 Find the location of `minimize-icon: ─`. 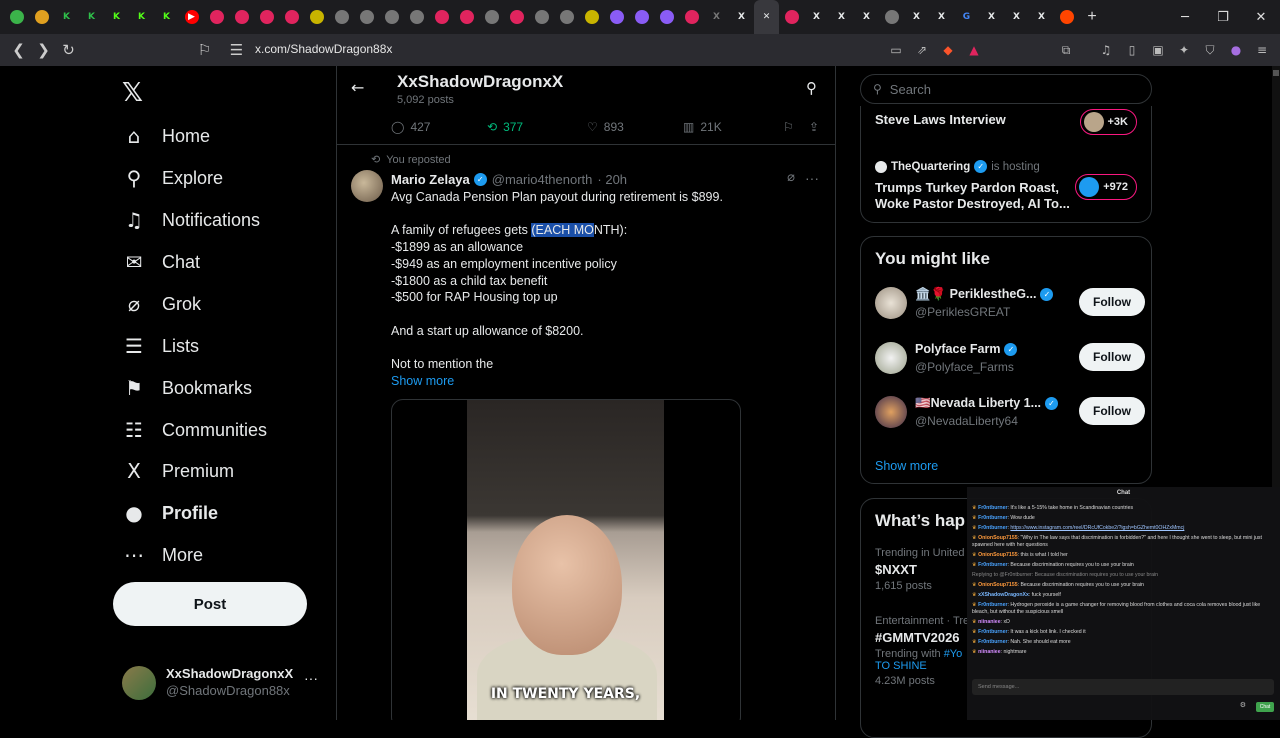

minimize-icon: ─ is located at coordinates (1185, 17).